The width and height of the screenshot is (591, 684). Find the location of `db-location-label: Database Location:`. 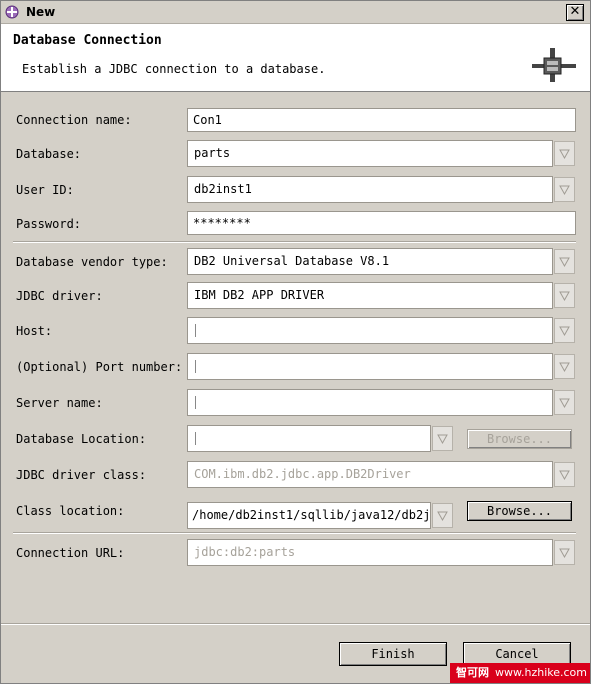

db-location-label: Database Location: is located at coordinates (81, 439).